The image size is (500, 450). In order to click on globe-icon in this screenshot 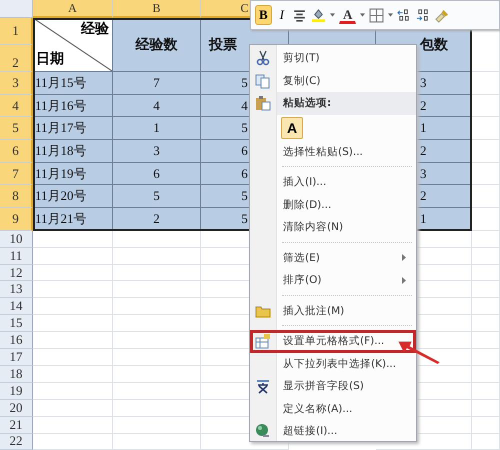, I will do `click(263, 431)`.